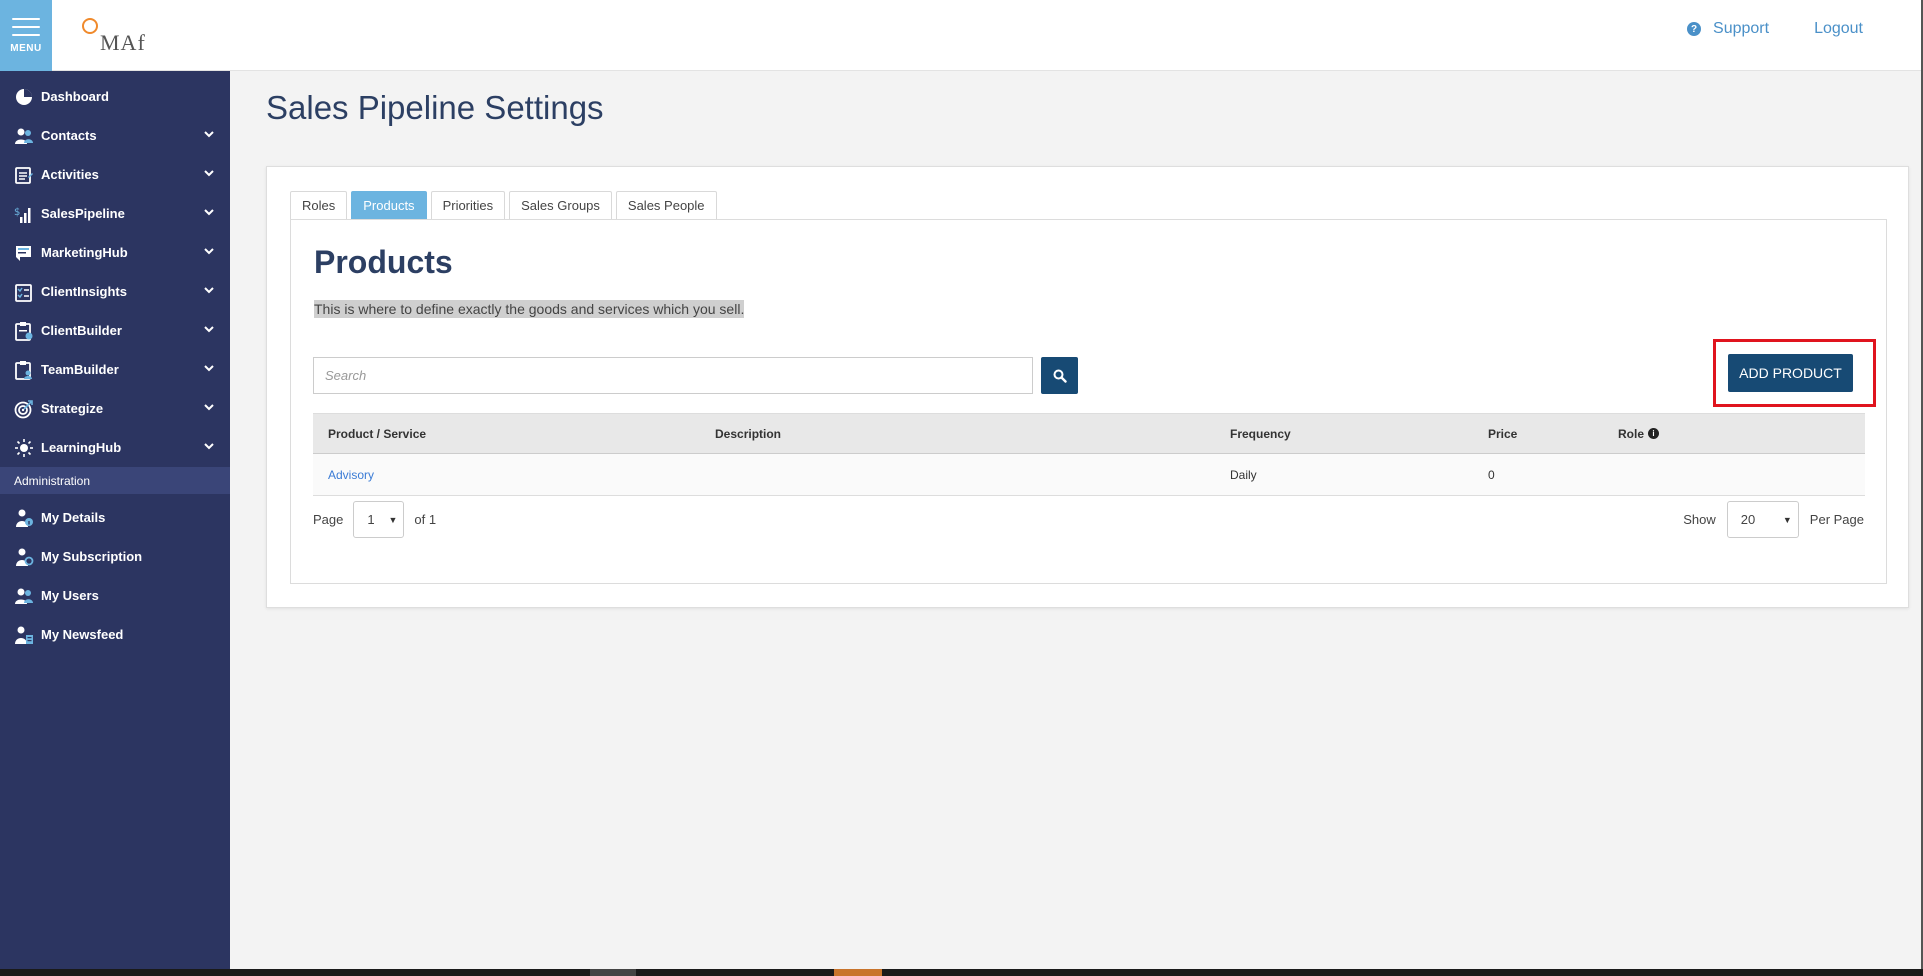  Describe the element at coordinates (24, 409) in the screenshot. I see `target-icon` at that location.